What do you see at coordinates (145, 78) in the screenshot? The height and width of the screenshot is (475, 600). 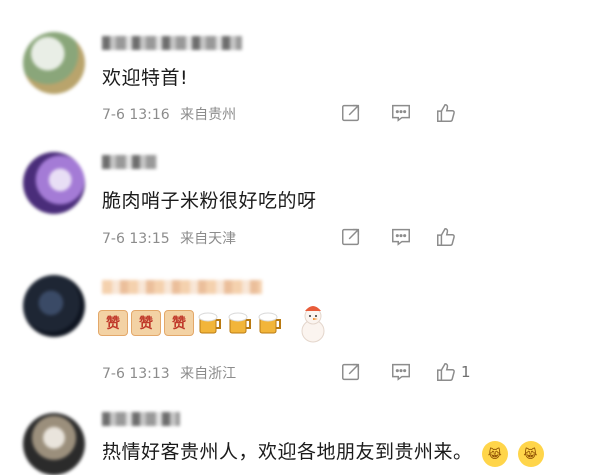 I see `comment-text: 欢迎特首!` at bounding box center [145, 78].